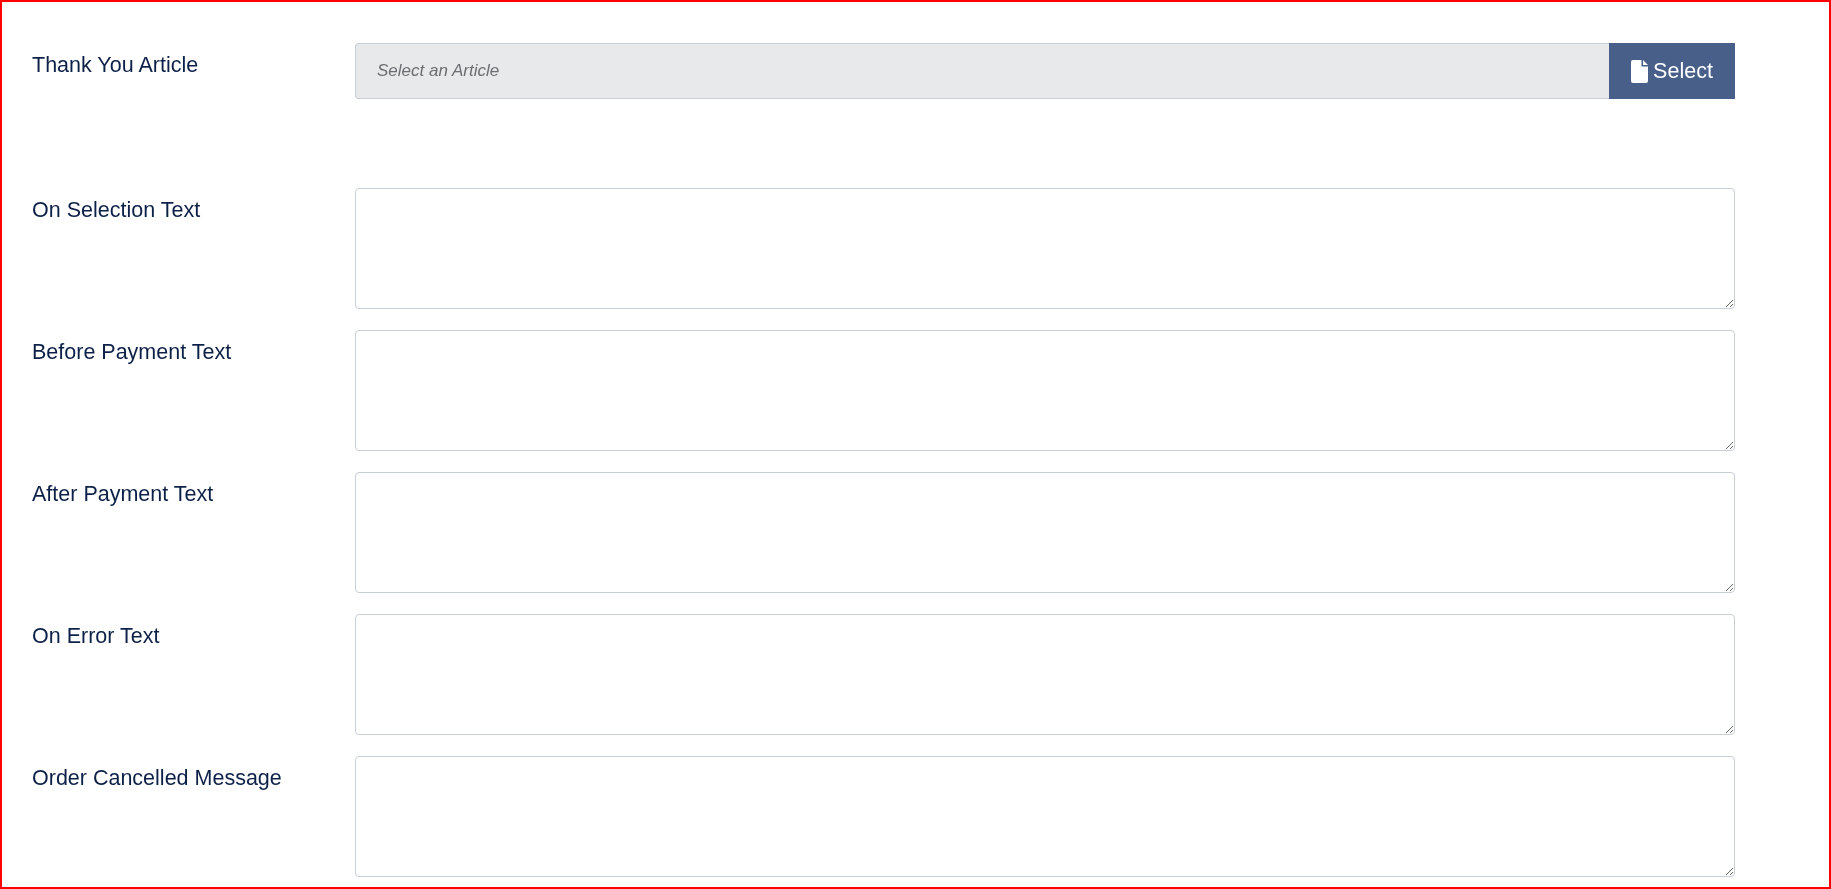 The image size is (1831, 889). I want to click on field-label: Thank You Article, so click(115, 65).